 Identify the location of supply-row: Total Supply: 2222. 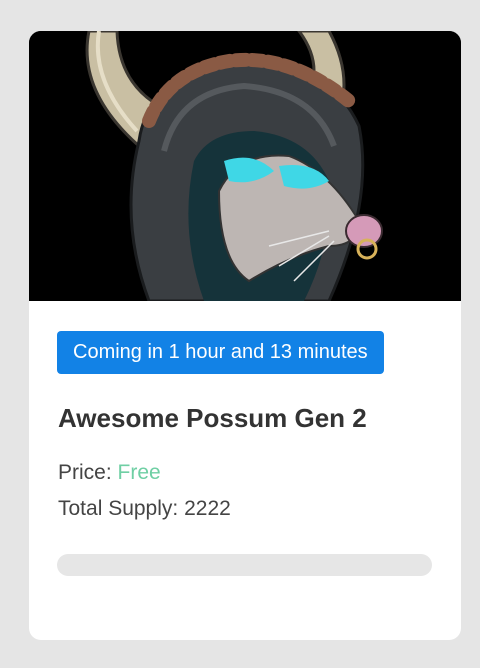
(144, 509).